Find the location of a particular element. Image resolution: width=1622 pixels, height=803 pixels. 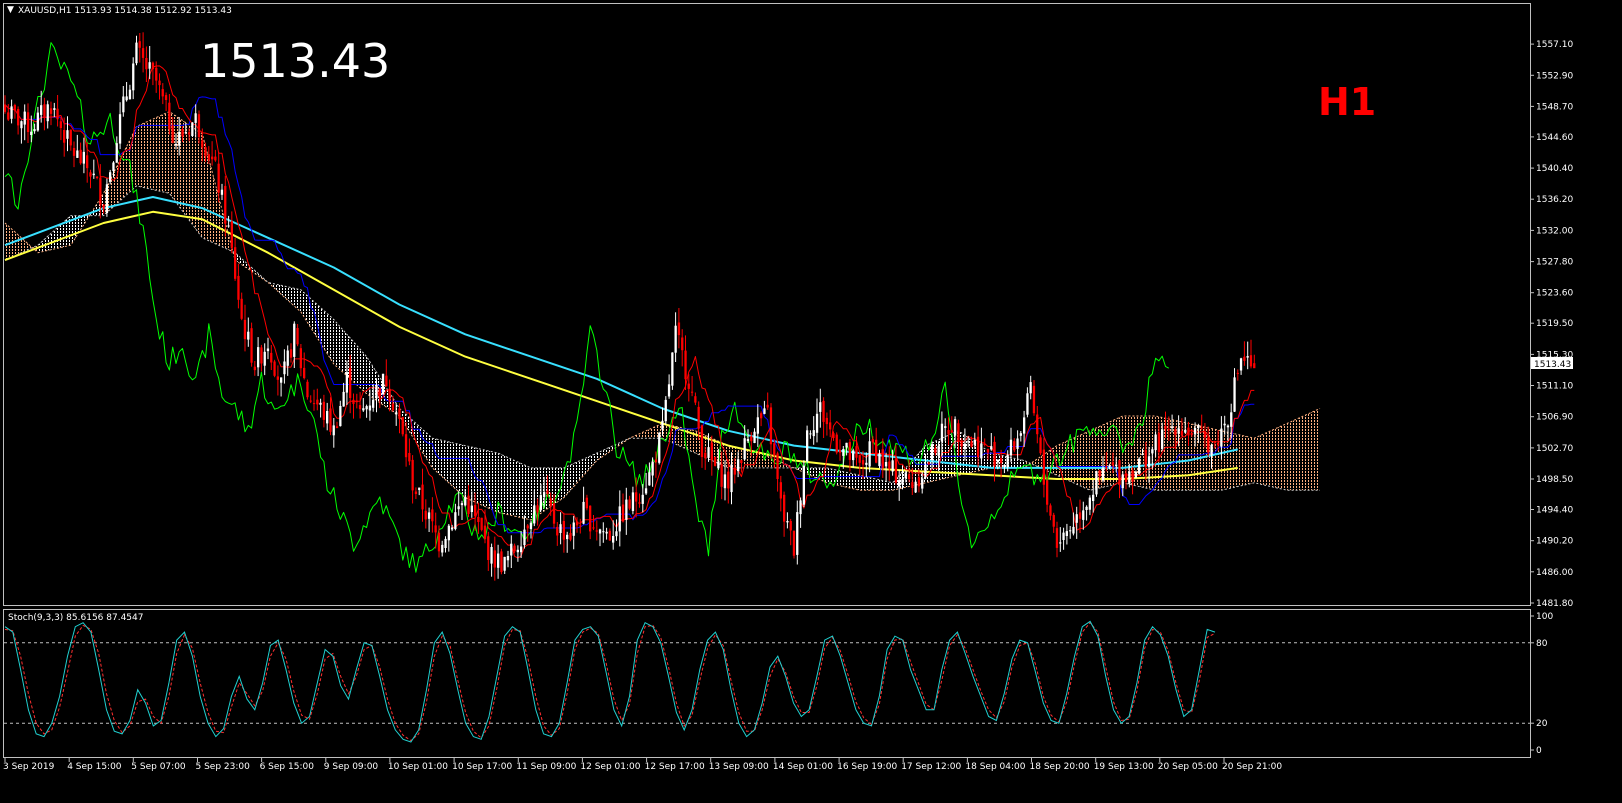

price-tick-label: 1498.50 is located at coordinates (1554, 480).